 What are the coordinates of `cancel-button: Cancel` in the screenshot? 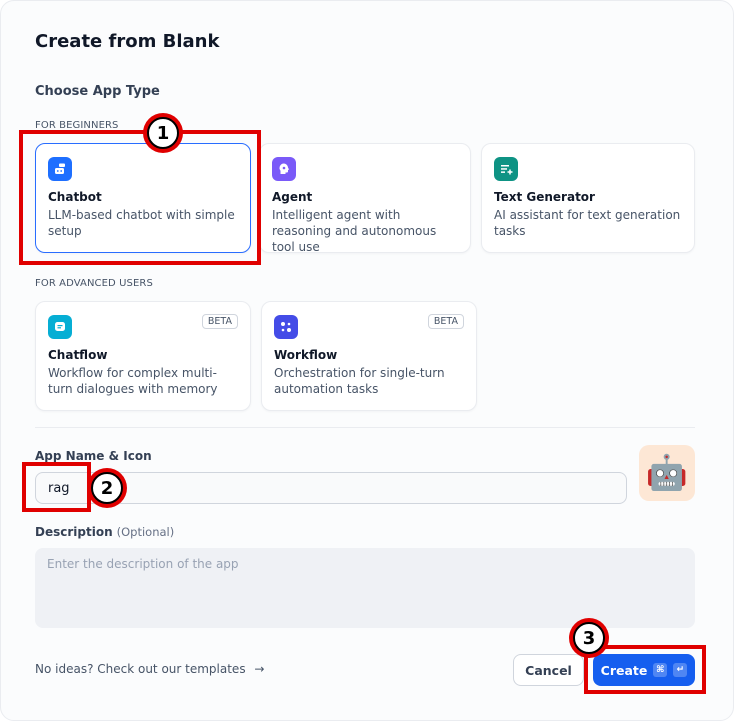 It's located at (548, 670).